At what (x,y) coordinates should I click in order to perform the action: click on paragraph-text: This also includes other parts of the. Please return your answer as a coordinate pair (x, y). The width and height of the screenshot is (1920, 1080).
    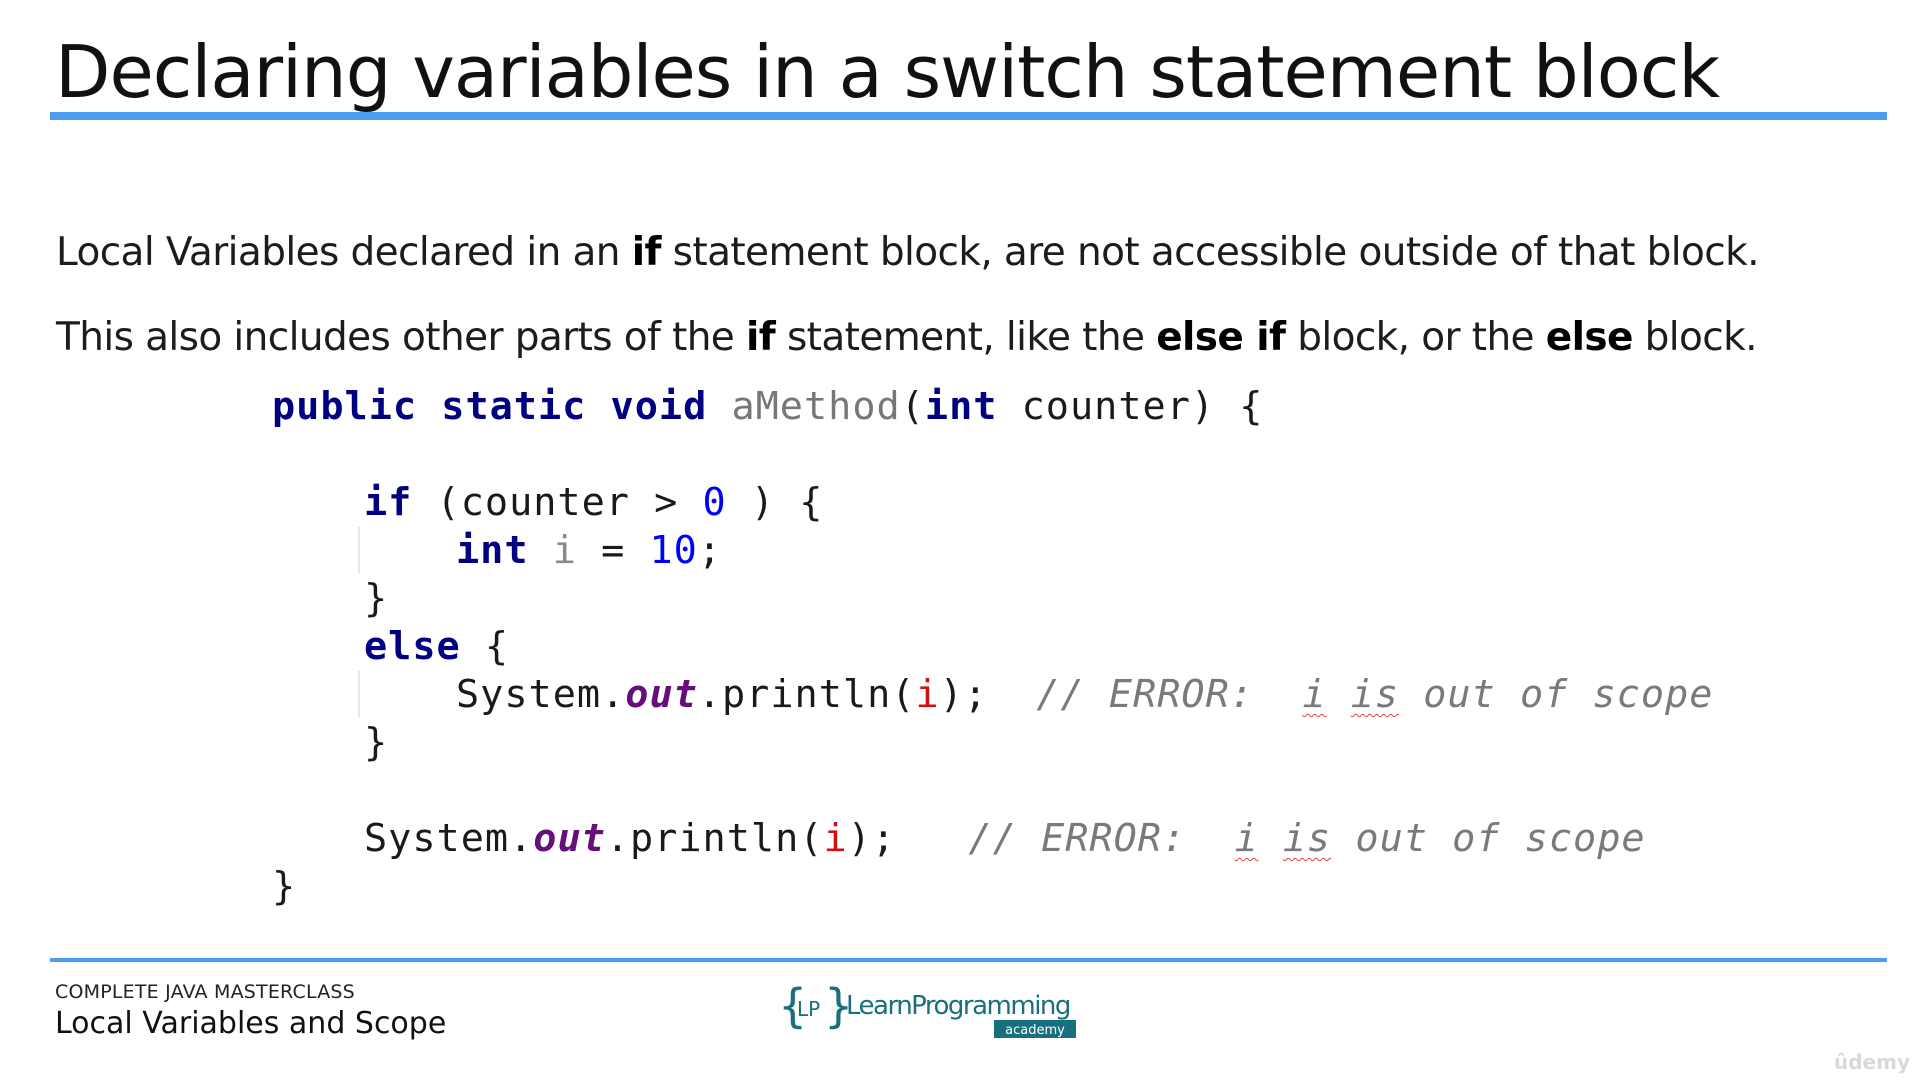
    Looking at the image, I should click on (401, 337).